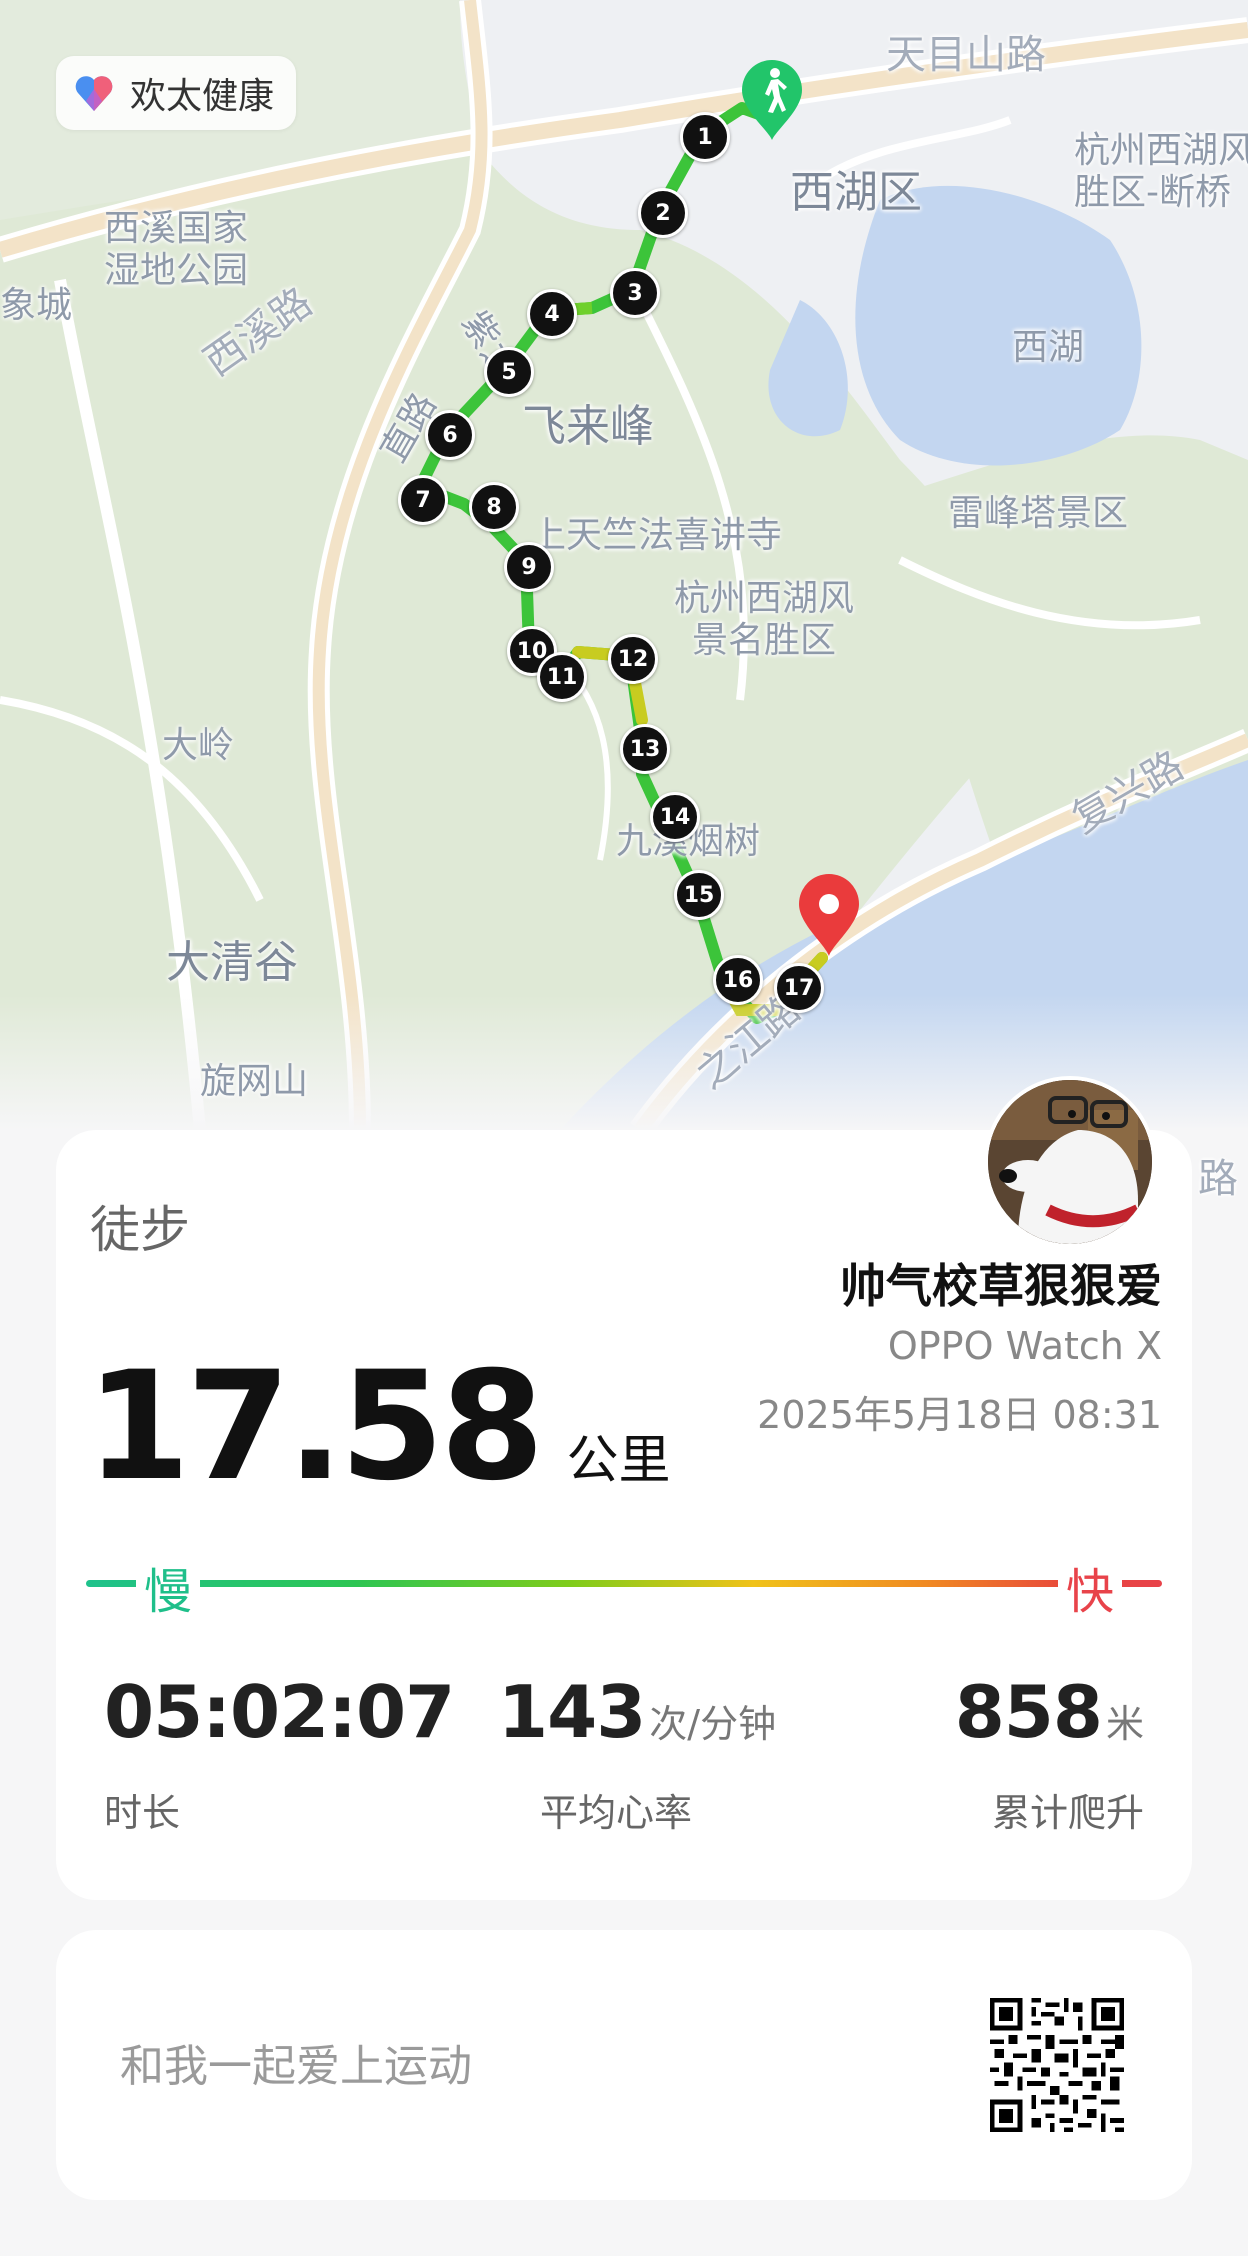  What do you see at coordinates (1218, 1179) in the screenshot?
I see `map-label-edge-road: 路` at bounding box center [1218, 1179].